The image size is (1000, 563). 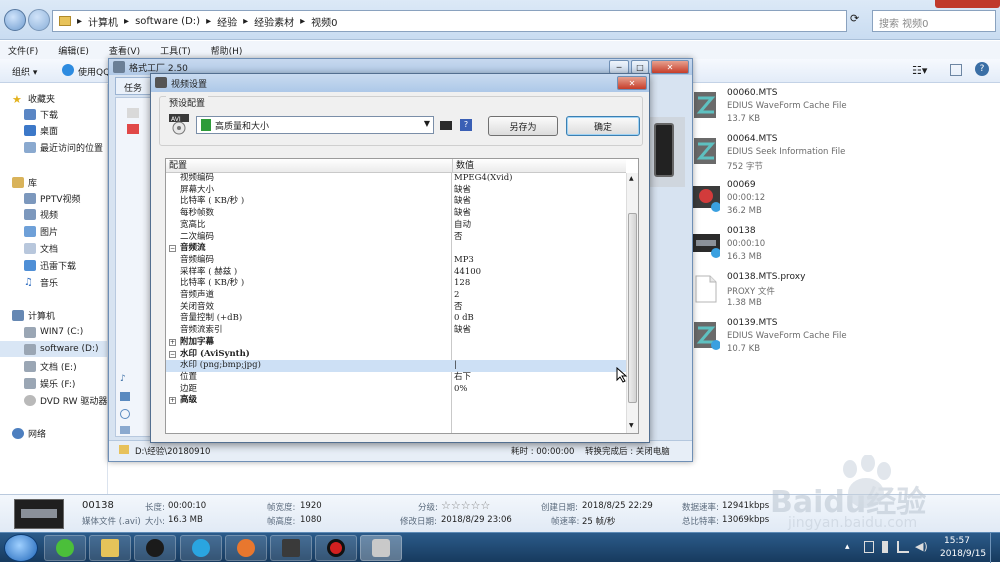 I want to click on view-options-icon: ☷▾, so click(x=919, y=70).